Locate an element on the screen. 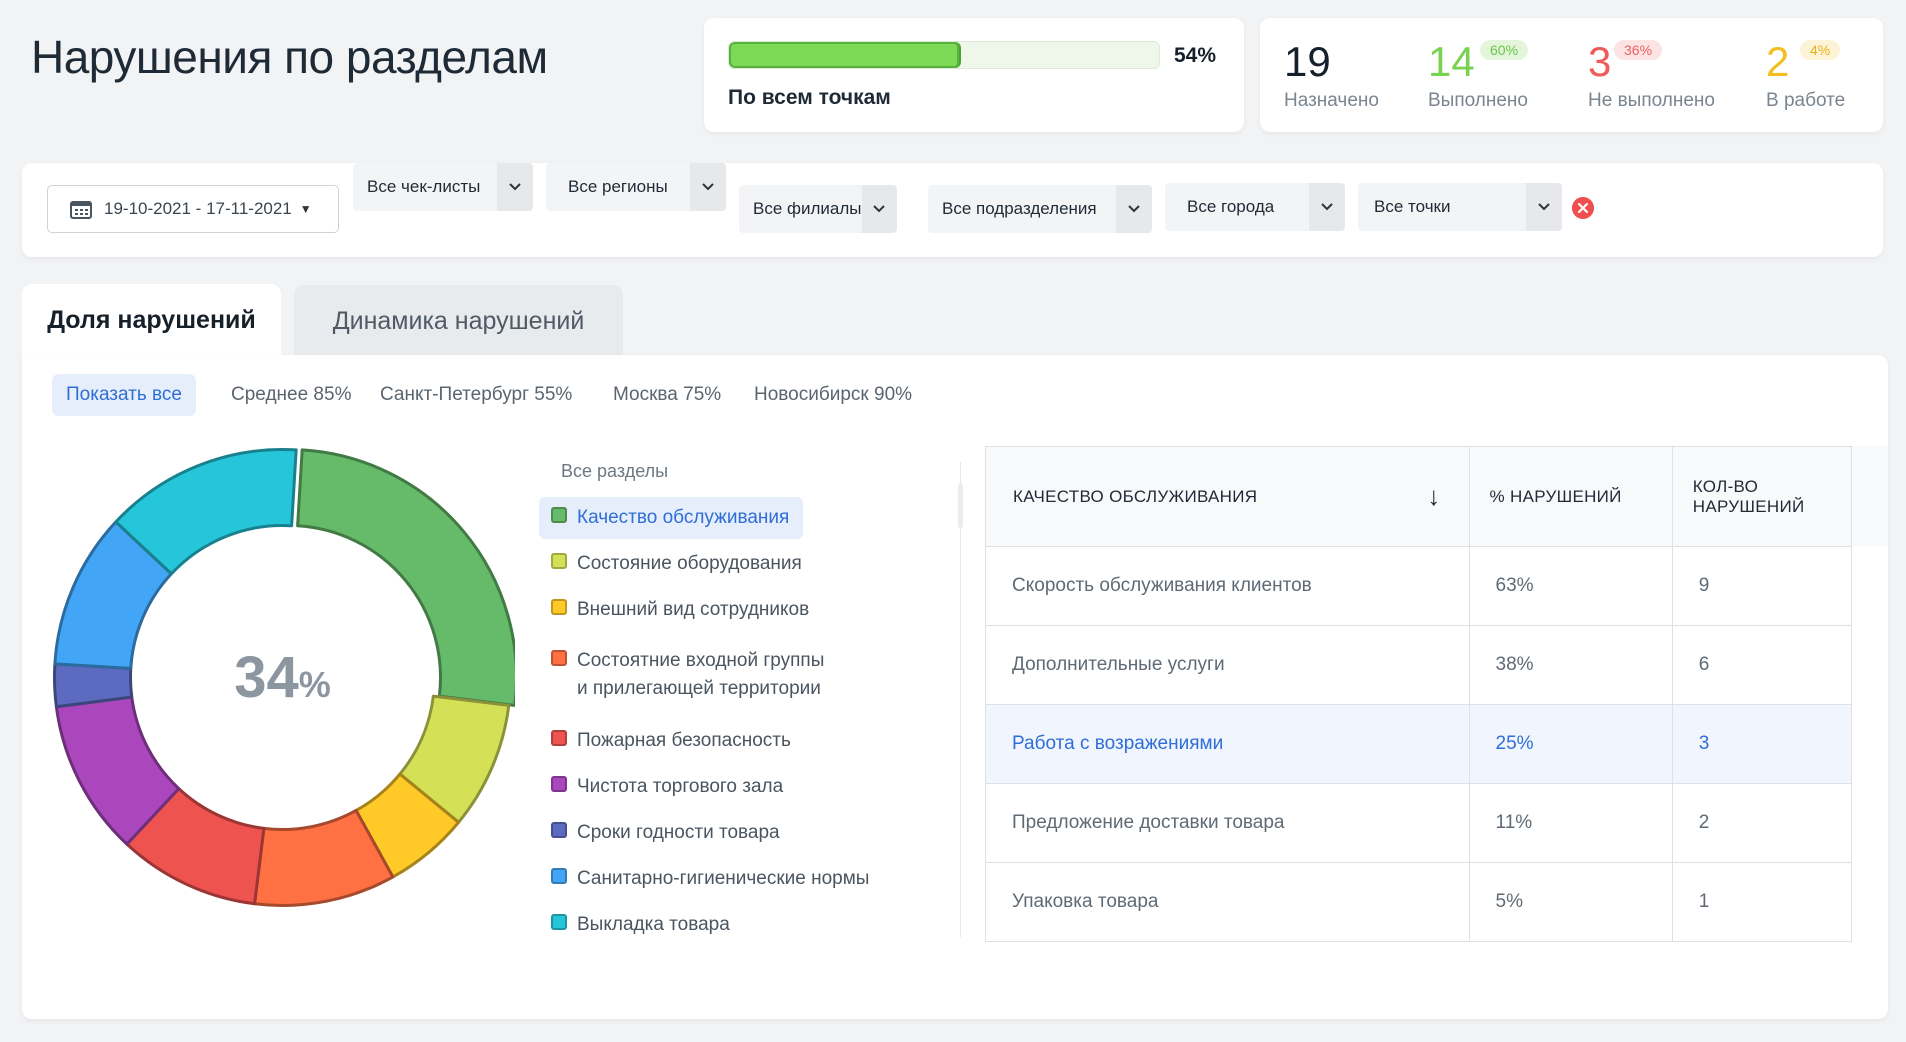 This screenshot has height=1042, width=1906. cell-count: 3 is located at coordinates (1762, 744).